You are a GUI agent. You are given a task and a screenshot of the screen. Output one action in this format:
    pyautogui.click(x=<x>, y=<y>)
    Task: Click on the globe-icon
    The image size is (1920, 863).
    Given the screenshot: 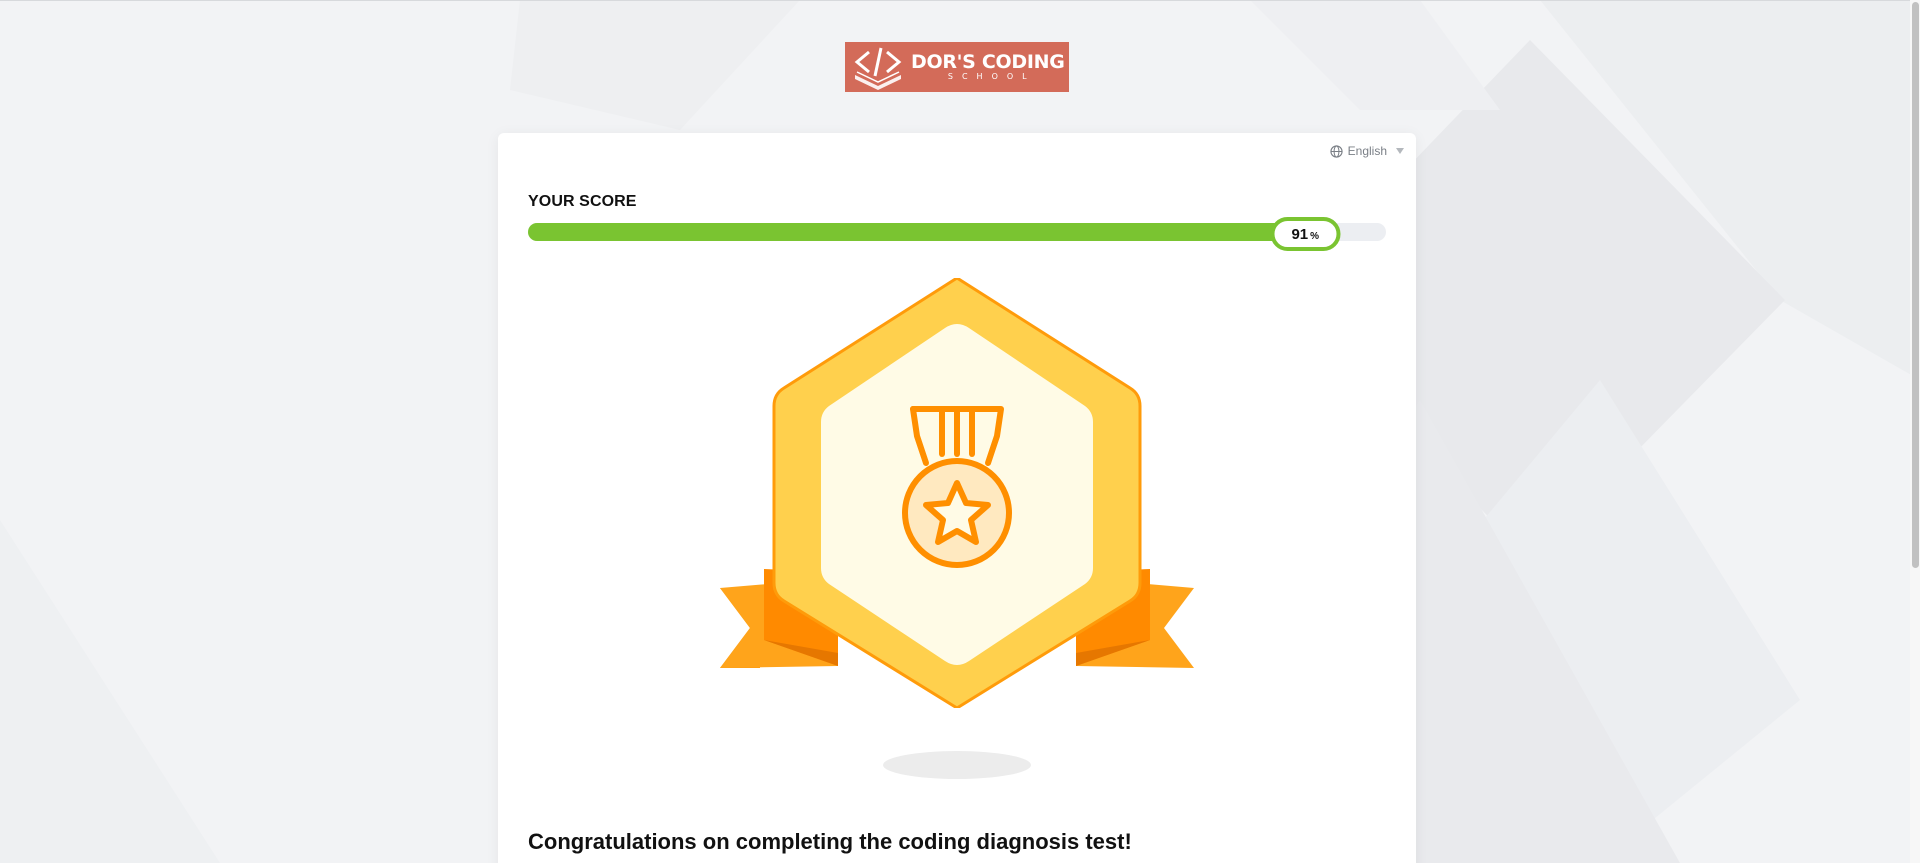 What is the action you would take?
    pyautogui.click(x=1336, y=151)
    